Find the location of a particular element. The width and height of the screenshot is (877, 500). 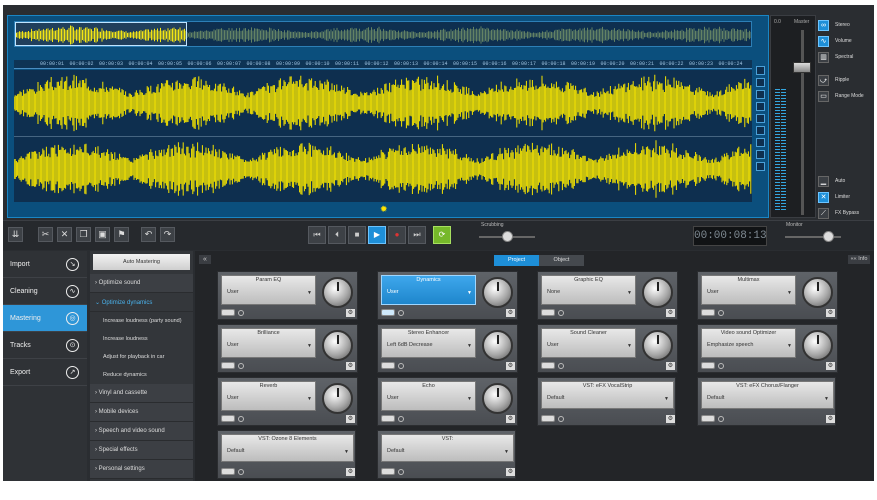

tab-project: Project is located at coordinates (516, 260).